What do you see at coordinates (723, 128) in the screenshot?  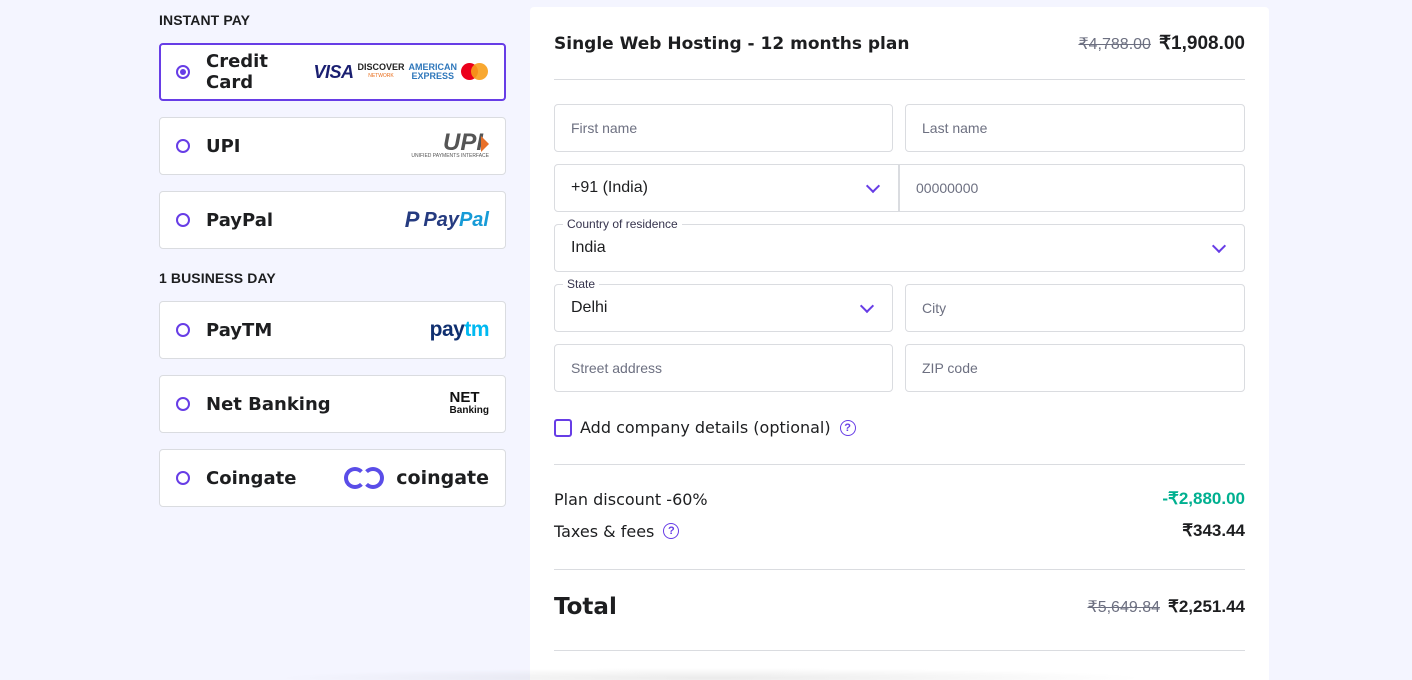 I see `first-name-input: First name` at bounding box center [723, 128].